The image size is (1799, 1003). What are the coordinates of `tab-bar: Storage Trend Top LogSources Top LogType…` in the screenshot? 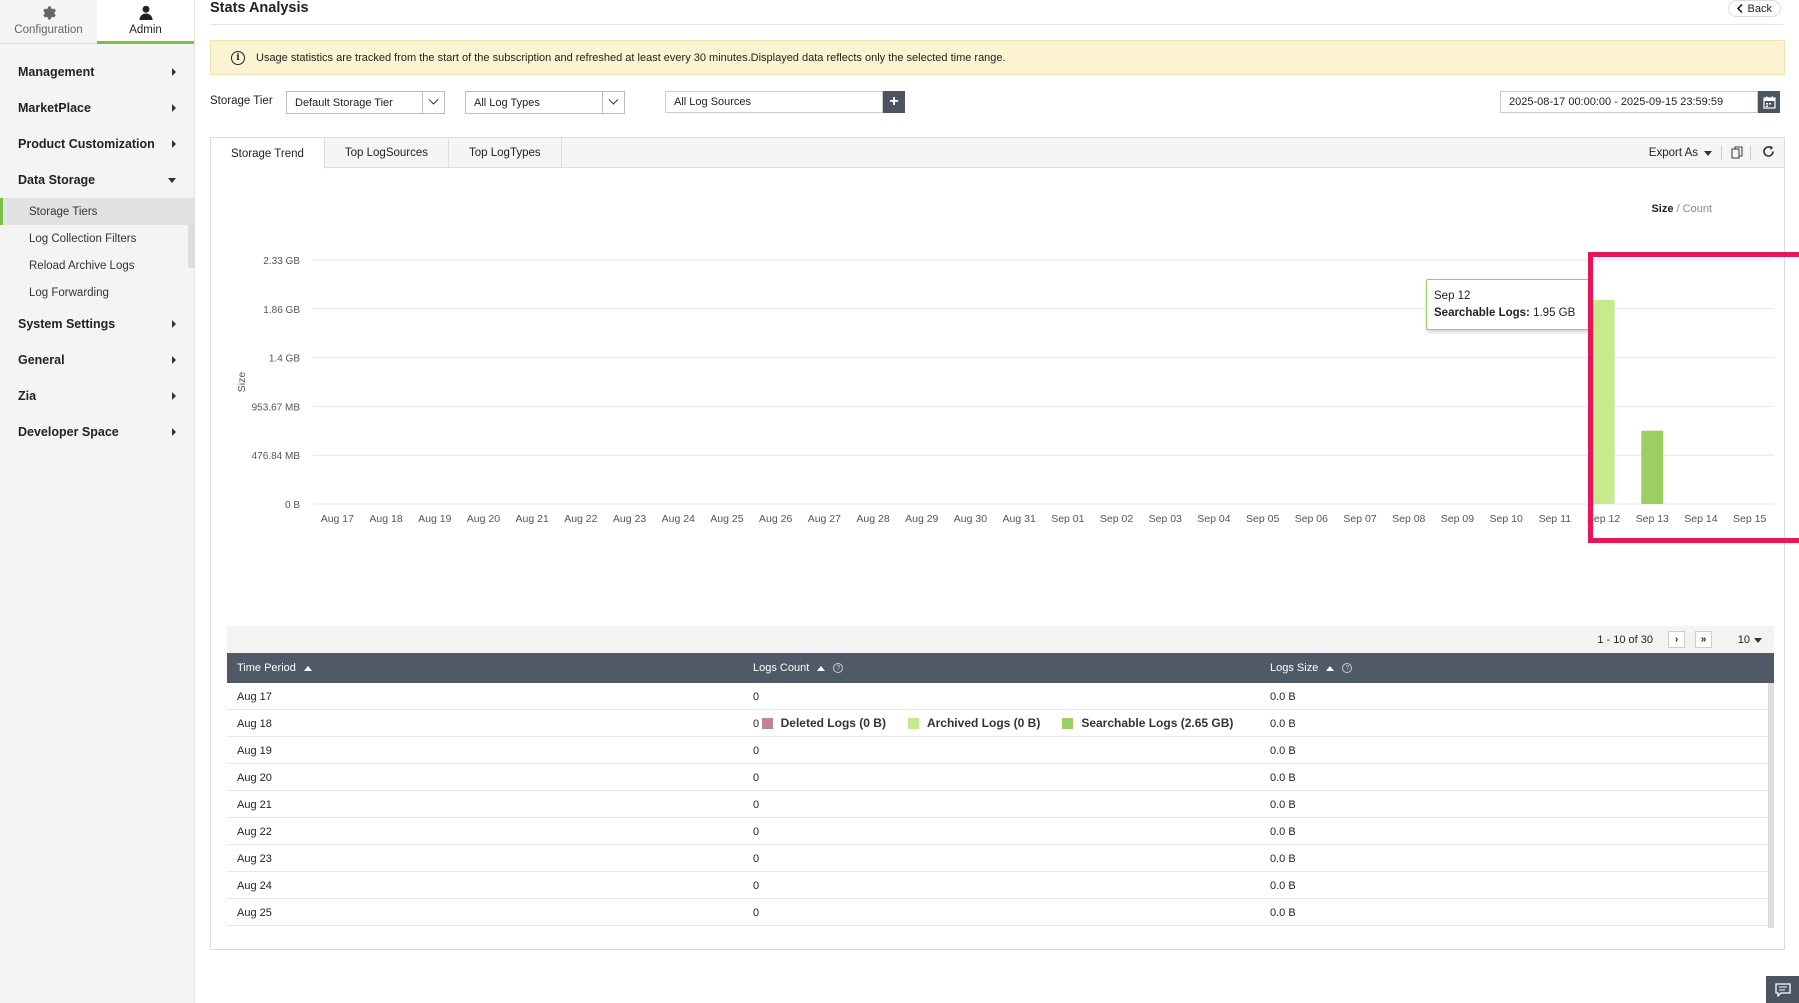 It's located at (997, 153).